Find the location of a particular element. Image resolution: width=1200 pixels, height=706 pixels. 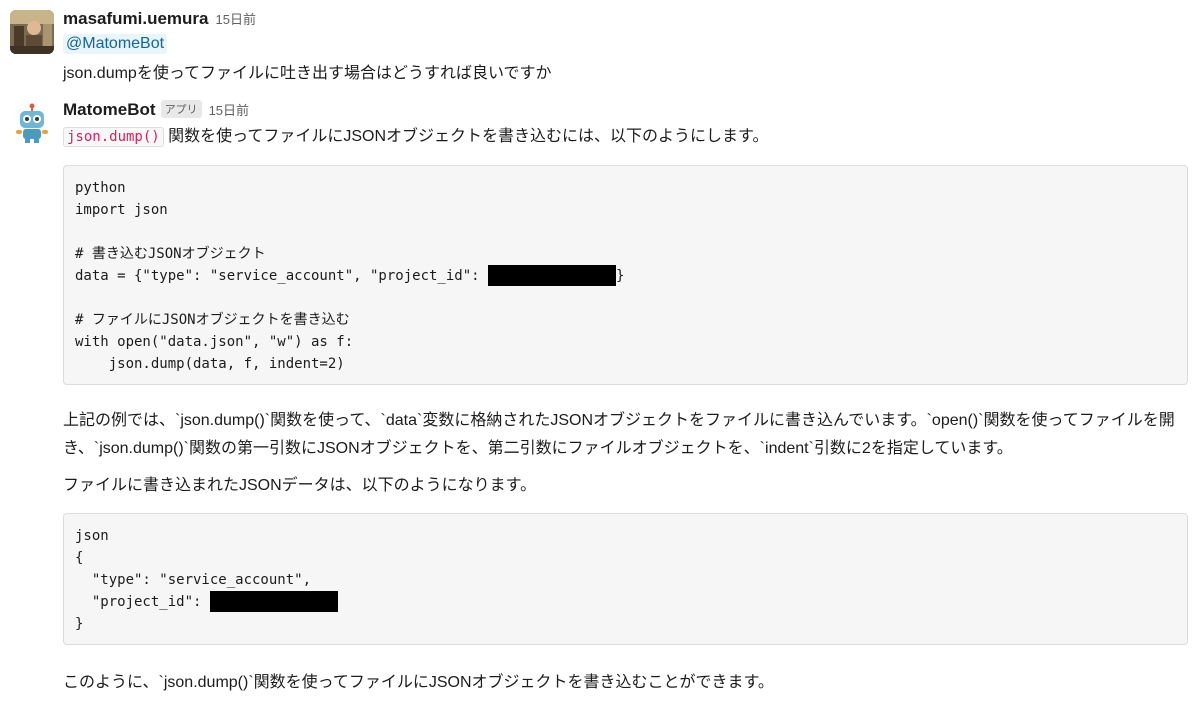

code-line: "type": "service_account", is located at coordinates (193, 580).